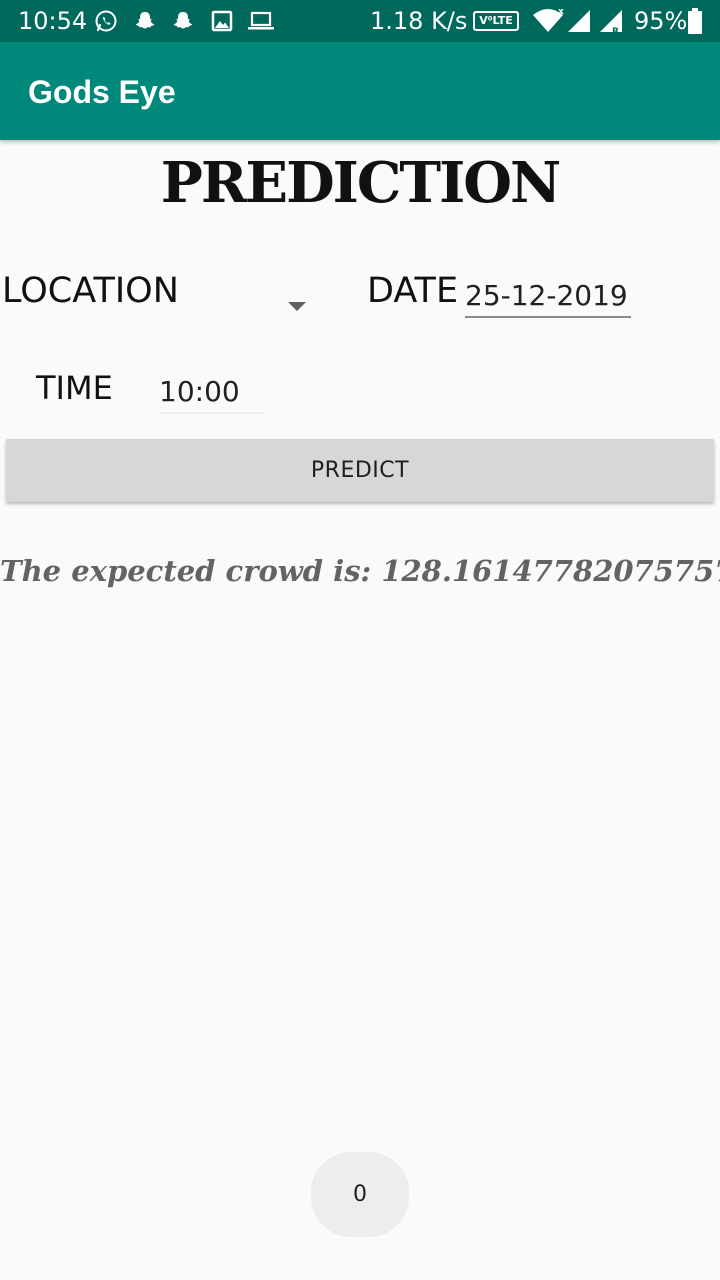 Image resolution: width=720 pixels, height=1280 pixels. Describe the element at coordinates (661, 21) in the screenshot. I see `battery-percent: 95%` at that location.